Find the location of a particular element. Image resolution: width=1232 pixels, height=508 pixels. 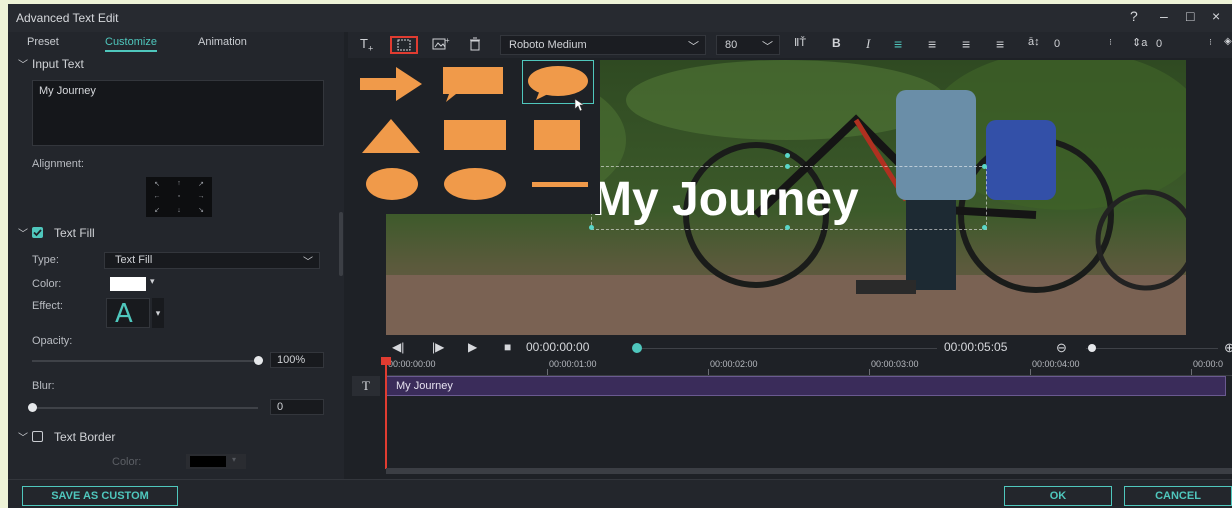

close-button: × is located at coordinates (1216, 16).